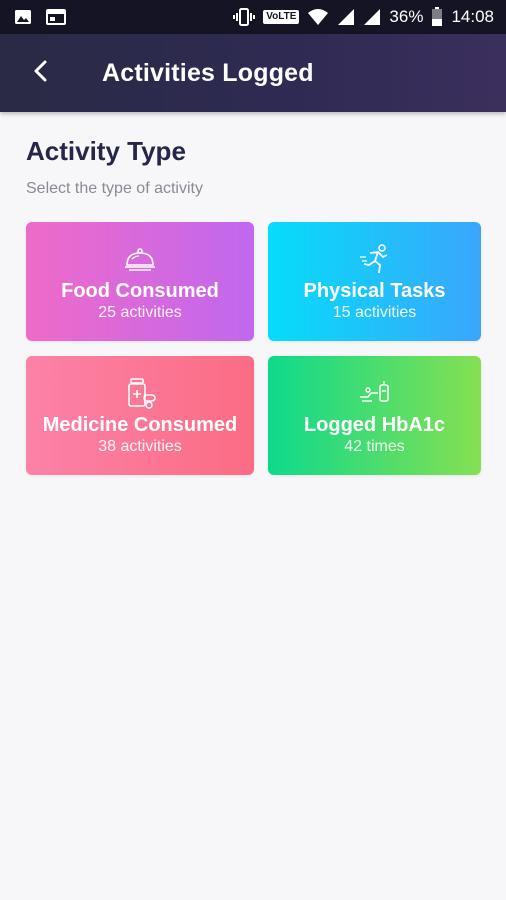 This screenshot has height=900, width=506. What do you see at coordinates (244, 17) in the screenshot?
I see `vibrate-icon` at bounding box center [244, 17].